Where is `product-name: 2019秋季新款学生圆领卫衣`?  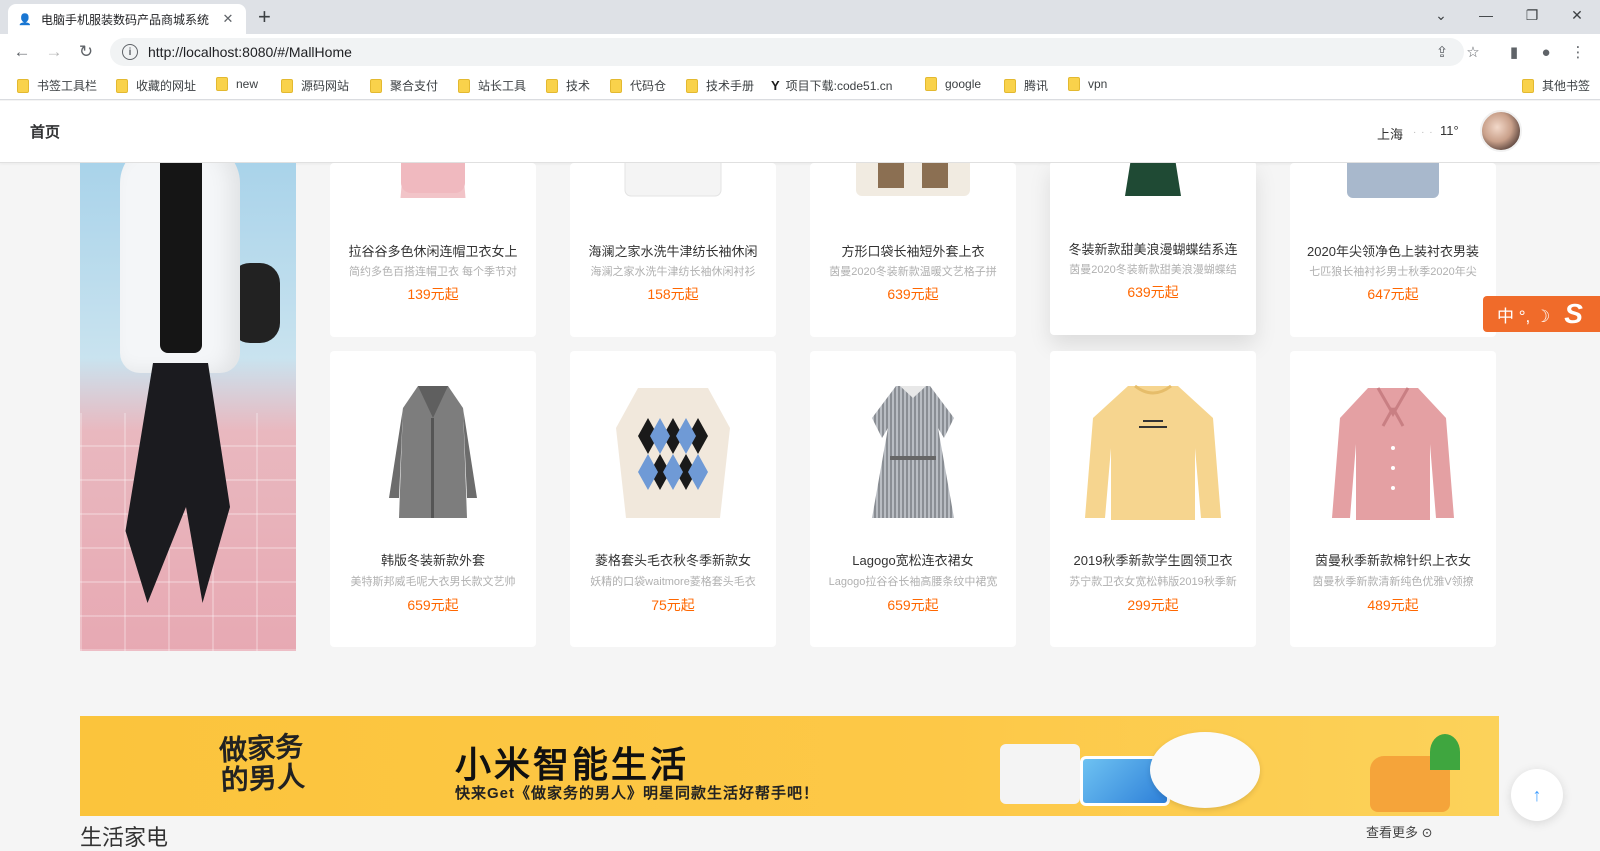 product-name: 2019秋季新款学生圆领卫衣 is located at coordinates (1153, 560).